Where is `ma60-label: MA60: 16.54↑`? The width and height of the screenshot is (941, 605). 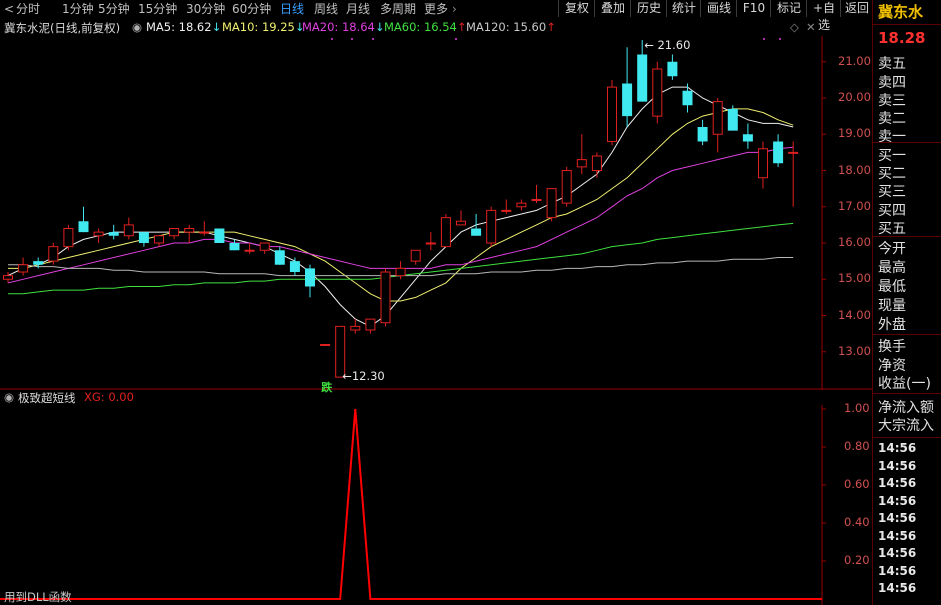
ma60-label: MA60: 16.54↑ is located at coordinates (425, 27).